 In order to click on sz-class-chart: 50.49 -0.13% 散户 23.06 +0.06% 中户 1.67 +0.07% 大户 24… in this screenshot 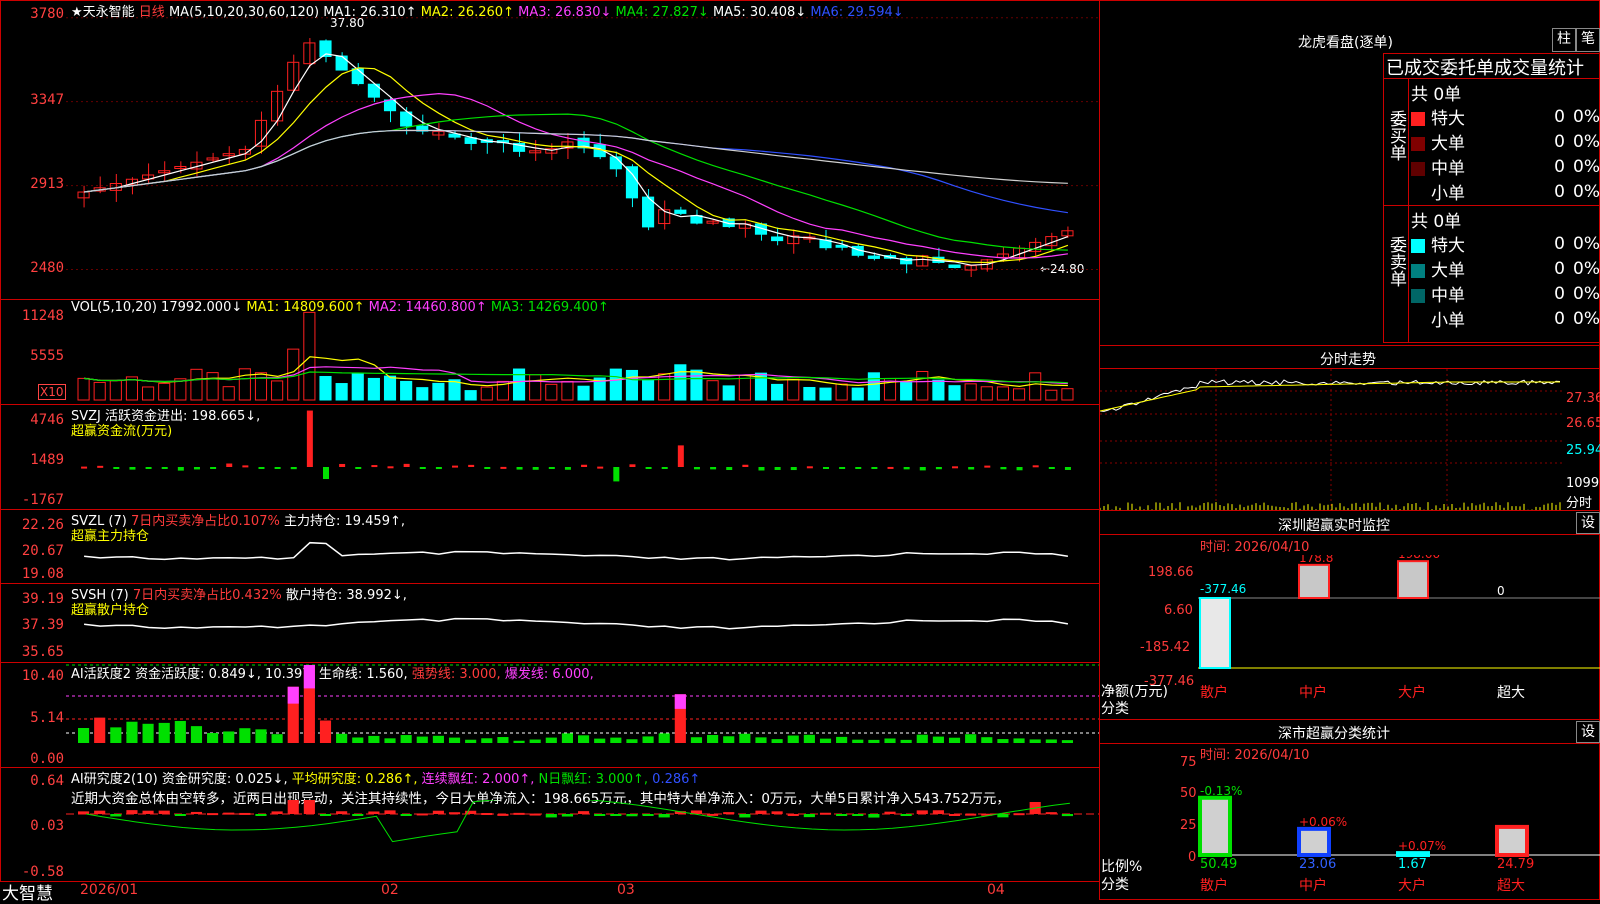, I will do `click(1399, 831)`.